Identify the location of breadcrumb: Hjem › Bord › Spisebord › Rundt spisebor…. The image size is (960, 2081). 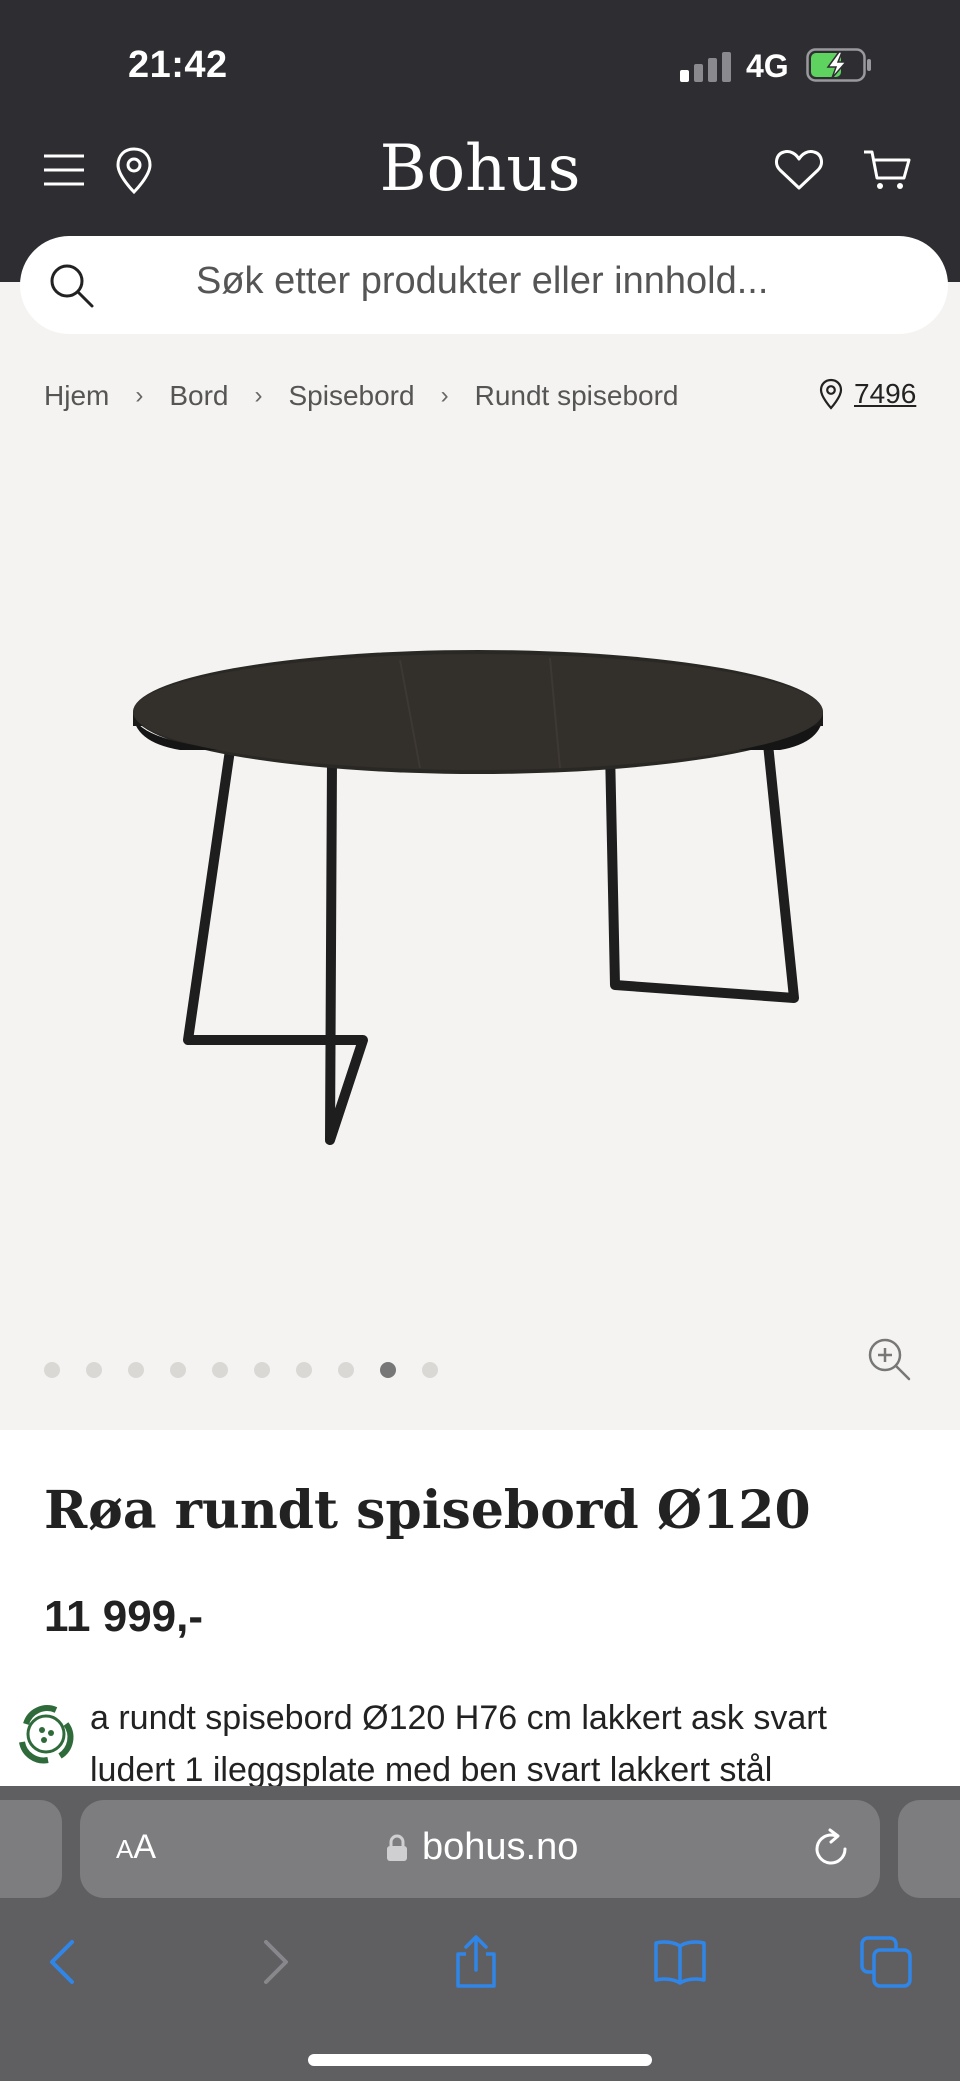
(361, 396).